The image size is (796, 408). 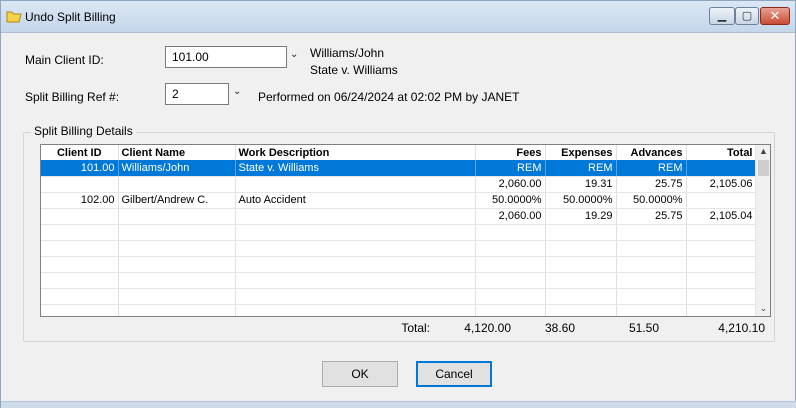 I want to click on table-cell: 2,105.06, so click(x=721, y=184).